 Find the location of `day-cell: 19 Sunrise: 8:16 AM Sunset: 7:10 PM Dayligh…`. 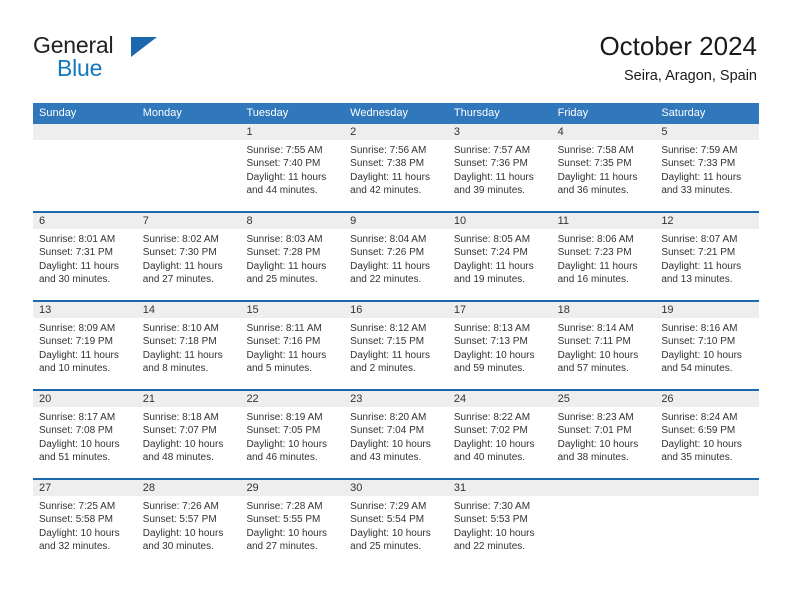

day-cell: 19 Sunrise: 8:16 AM Sunset: 7:10 PM Dayligh… is located at coordinates (707, 345).